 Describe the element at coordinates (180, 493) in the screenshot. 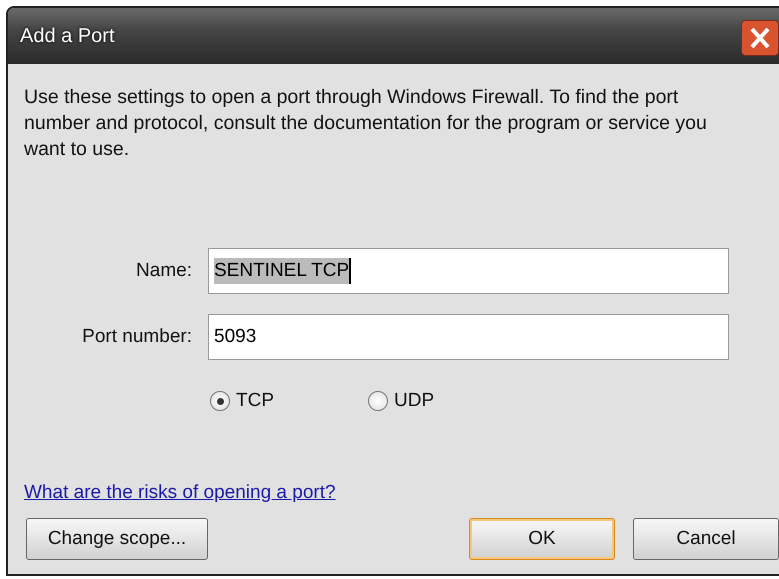

I see `help-link: What are the risks of opening a port?` at that location.